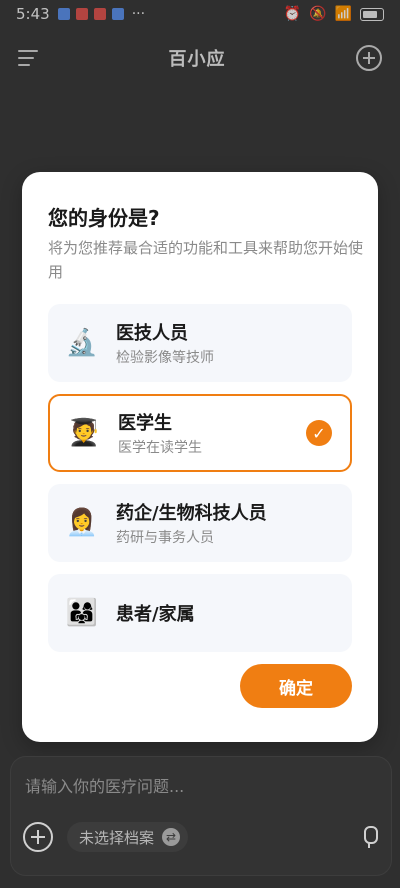  Describe the element at coordinates (104, 218) in the screenshot. I see `modal-title: 您的身份是?` at that location.